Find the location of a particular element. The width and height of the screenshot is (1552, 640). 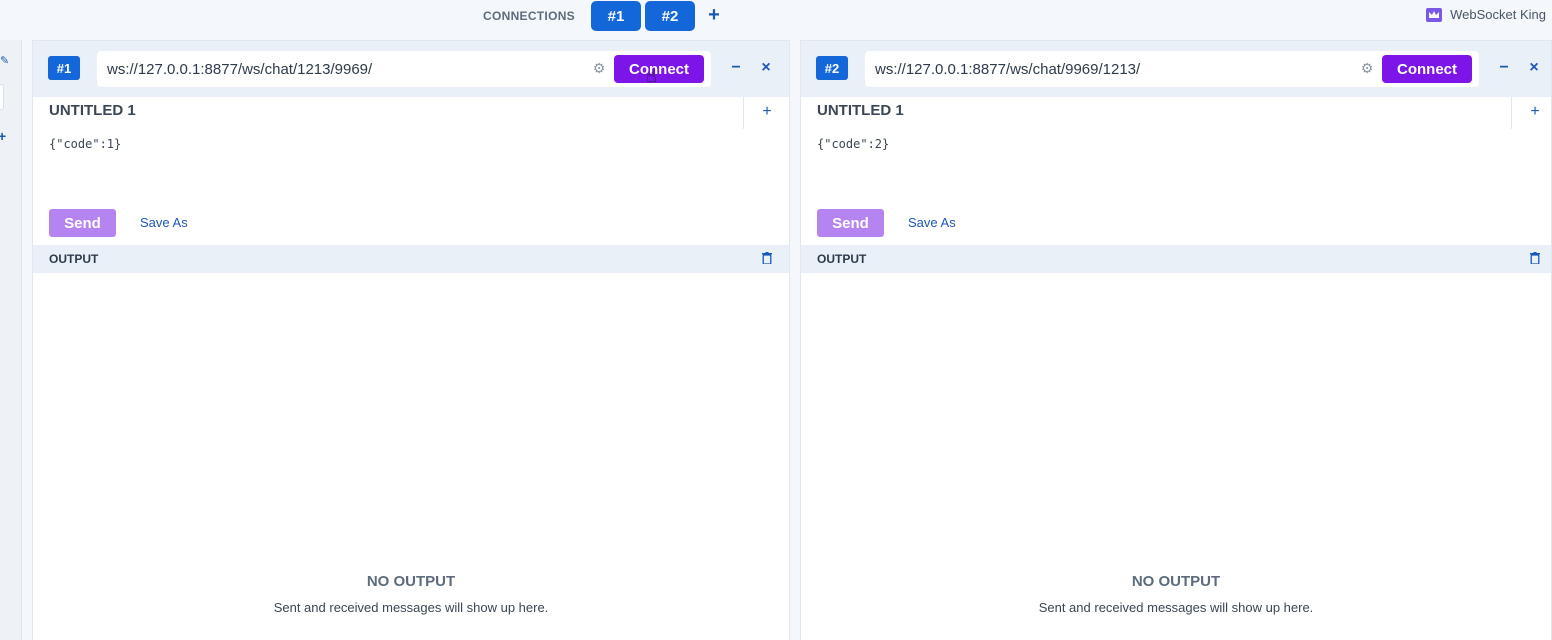

add-connection-button: + is located at coordinates (714, 15).